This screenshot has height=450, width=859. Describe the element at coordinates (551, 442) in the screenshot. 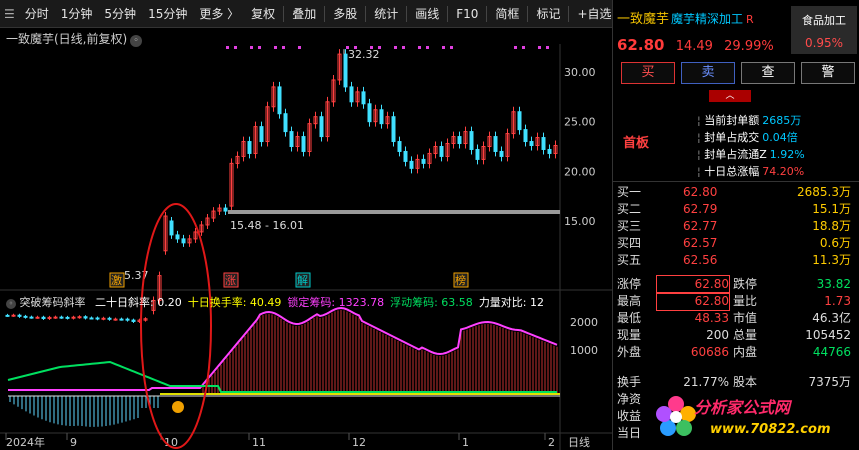

I see `x-tick-label: 2` at that location.